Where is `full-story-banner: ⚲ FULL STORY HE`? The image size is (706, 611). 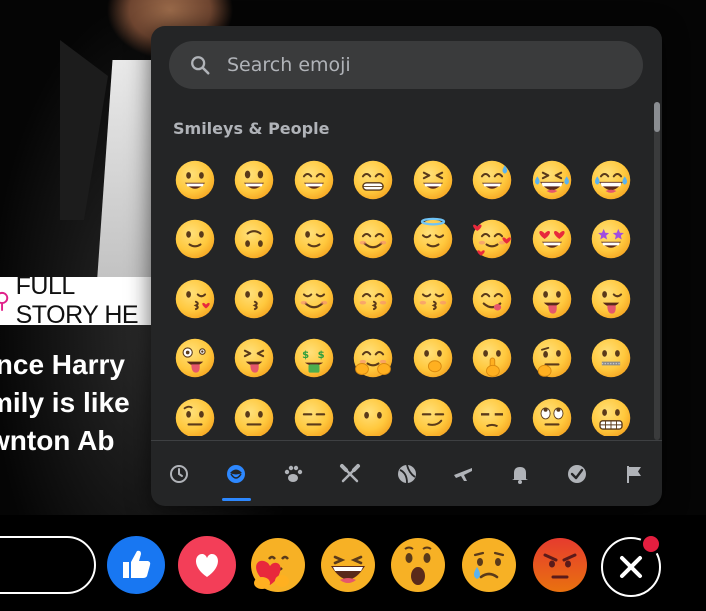 full-story-banner: ⚲ FULL STORY HE is located at coordinates (80, 300).